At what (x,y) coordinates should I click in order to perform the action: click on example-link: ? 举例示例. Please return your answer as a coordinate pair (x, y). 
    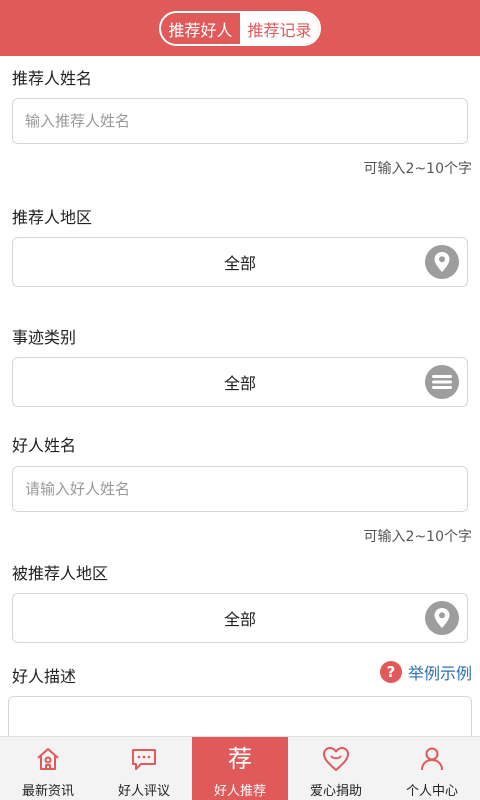
    Looking at the image, I should click on (425, 672).